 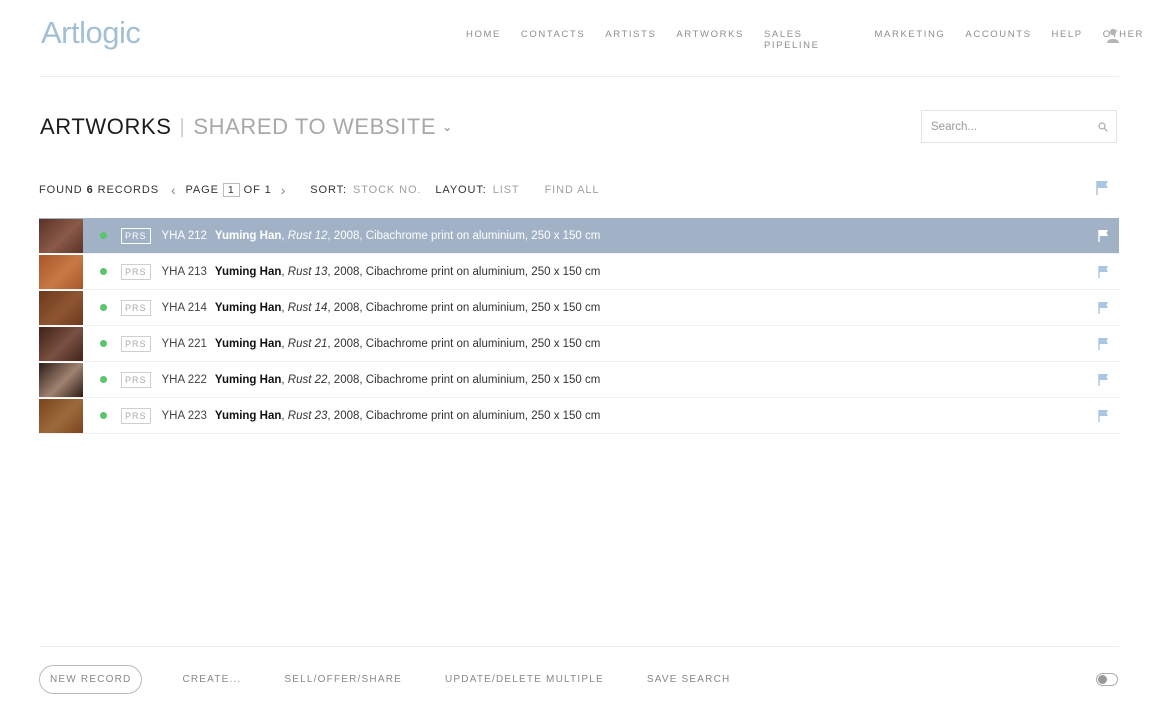 I want to click on chevron-left-icon: ‹, so click(x=174, y=190).